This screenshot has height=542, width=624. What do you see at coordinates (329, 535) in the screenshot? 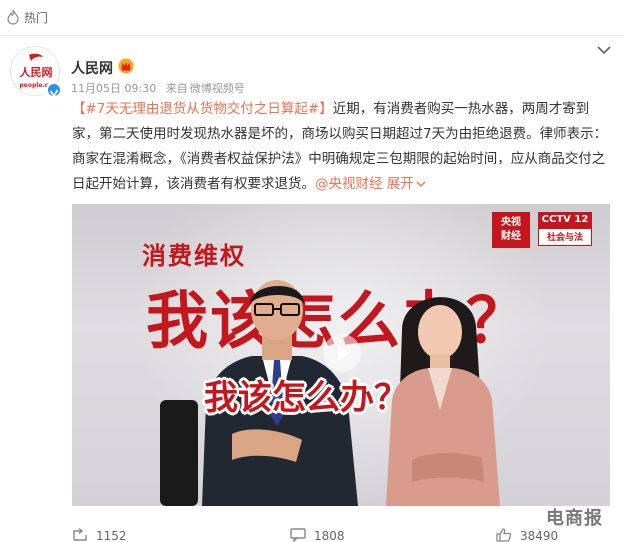
I see `comment-count: 1808` at bounding box center [329, 535].